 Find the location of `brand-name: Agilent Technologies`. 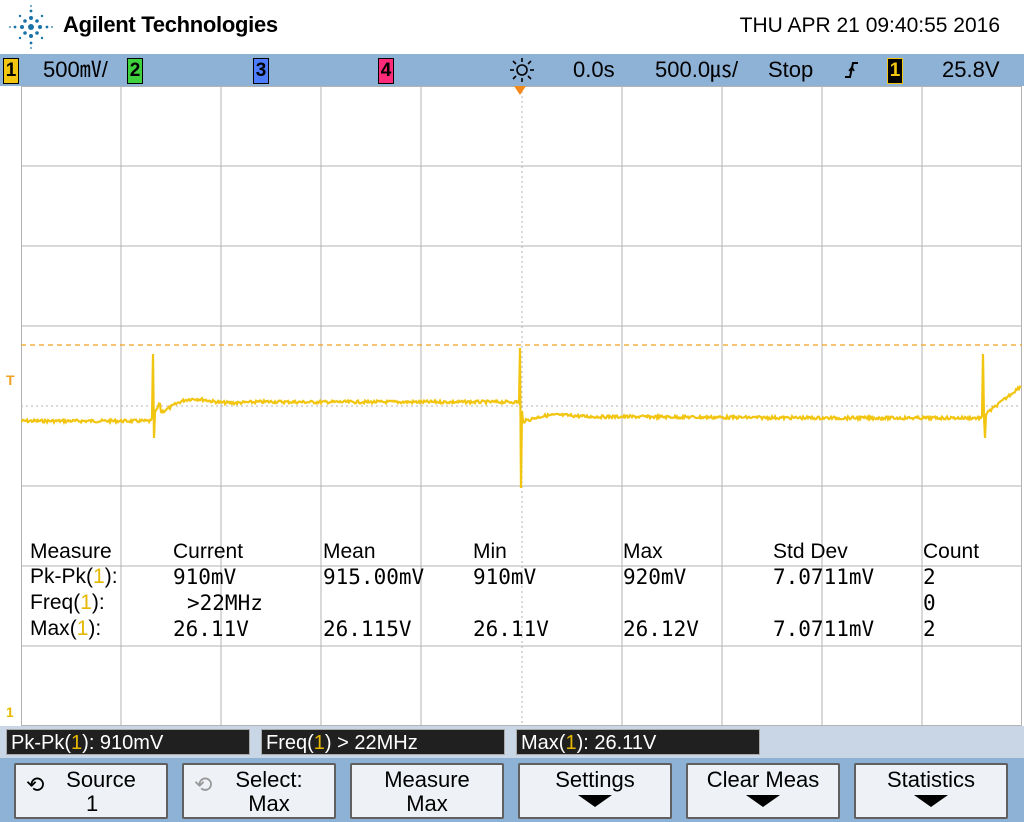

brand-name: Agilent Technologies is located at coordinates (170, 24).